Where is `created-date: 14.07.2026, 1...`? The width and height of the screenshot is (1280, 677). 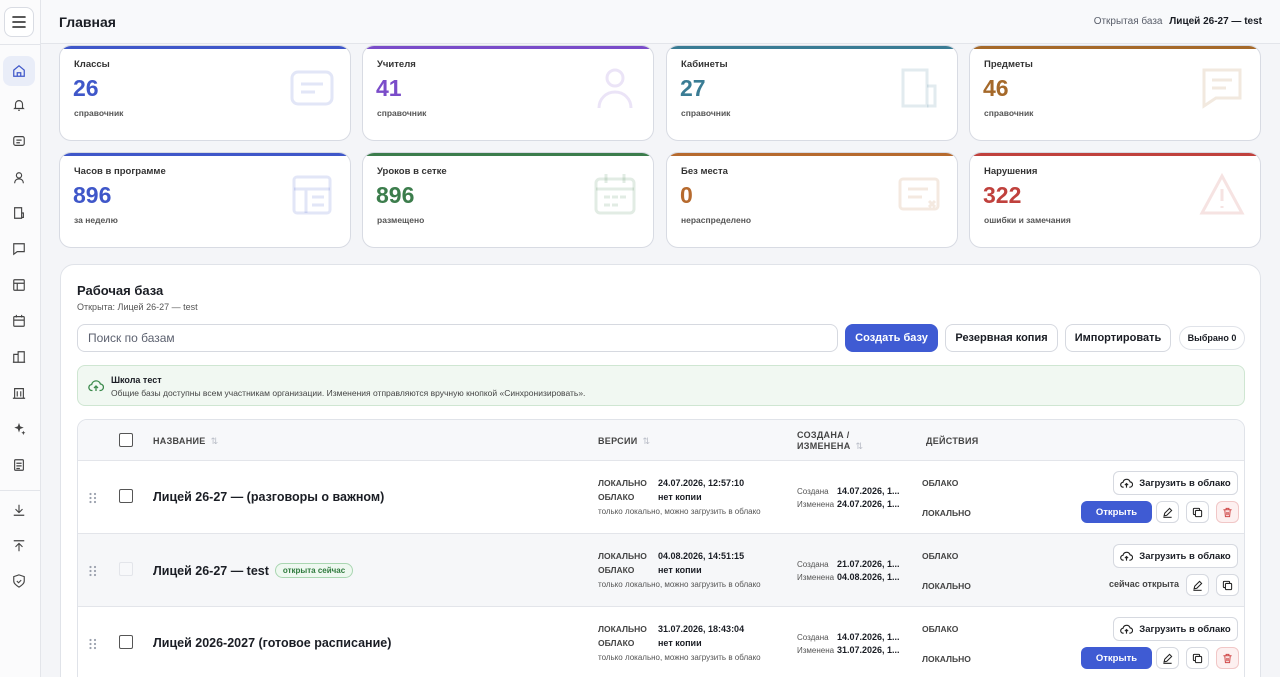 created-date: 14.07.2026, 1... is located at coordinates (868, 637).